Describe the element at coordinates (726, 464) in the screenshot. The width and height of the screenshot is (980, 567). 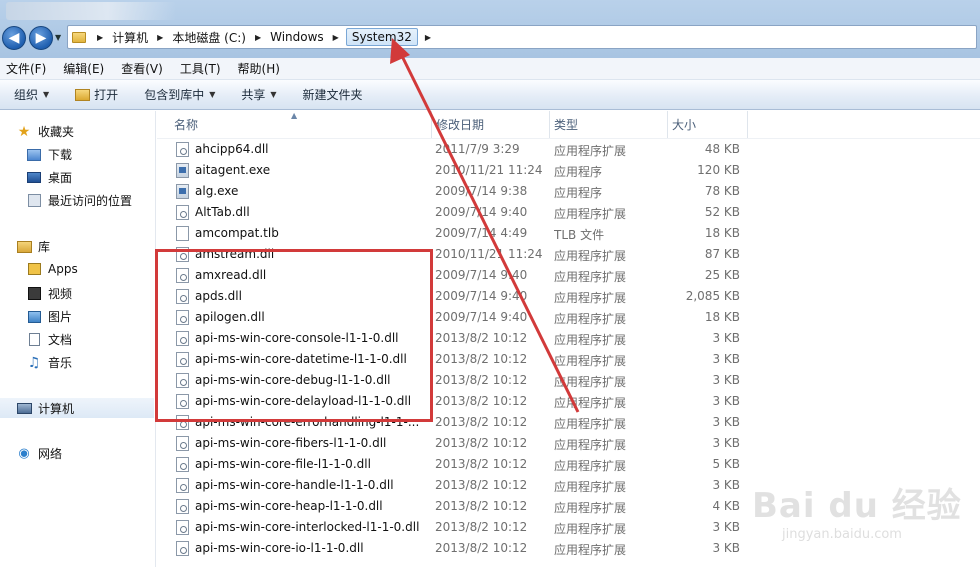
I see `file-size: 5 KB` at that location.